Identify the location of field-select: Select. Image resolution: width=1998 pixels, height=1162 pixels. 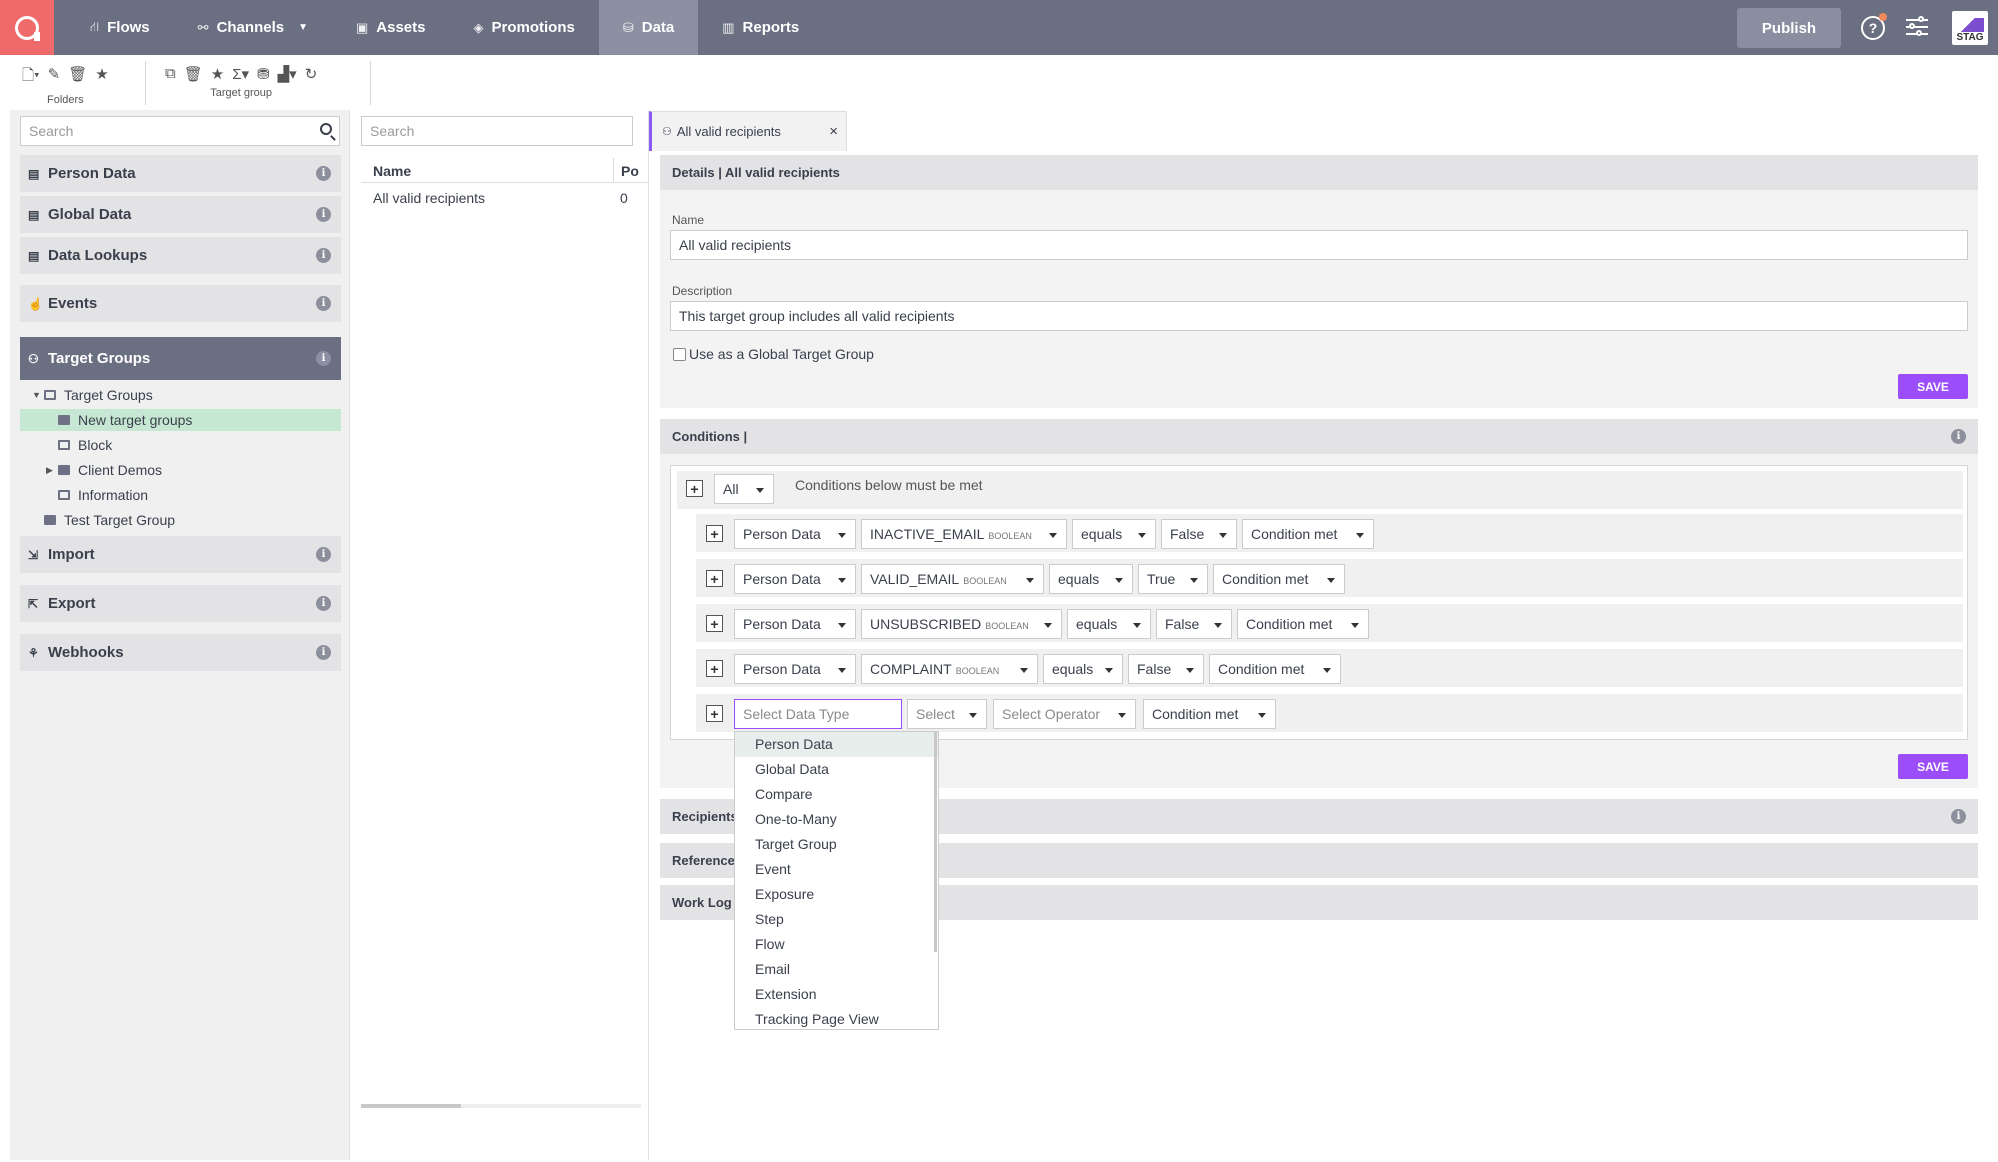
(947, 714).